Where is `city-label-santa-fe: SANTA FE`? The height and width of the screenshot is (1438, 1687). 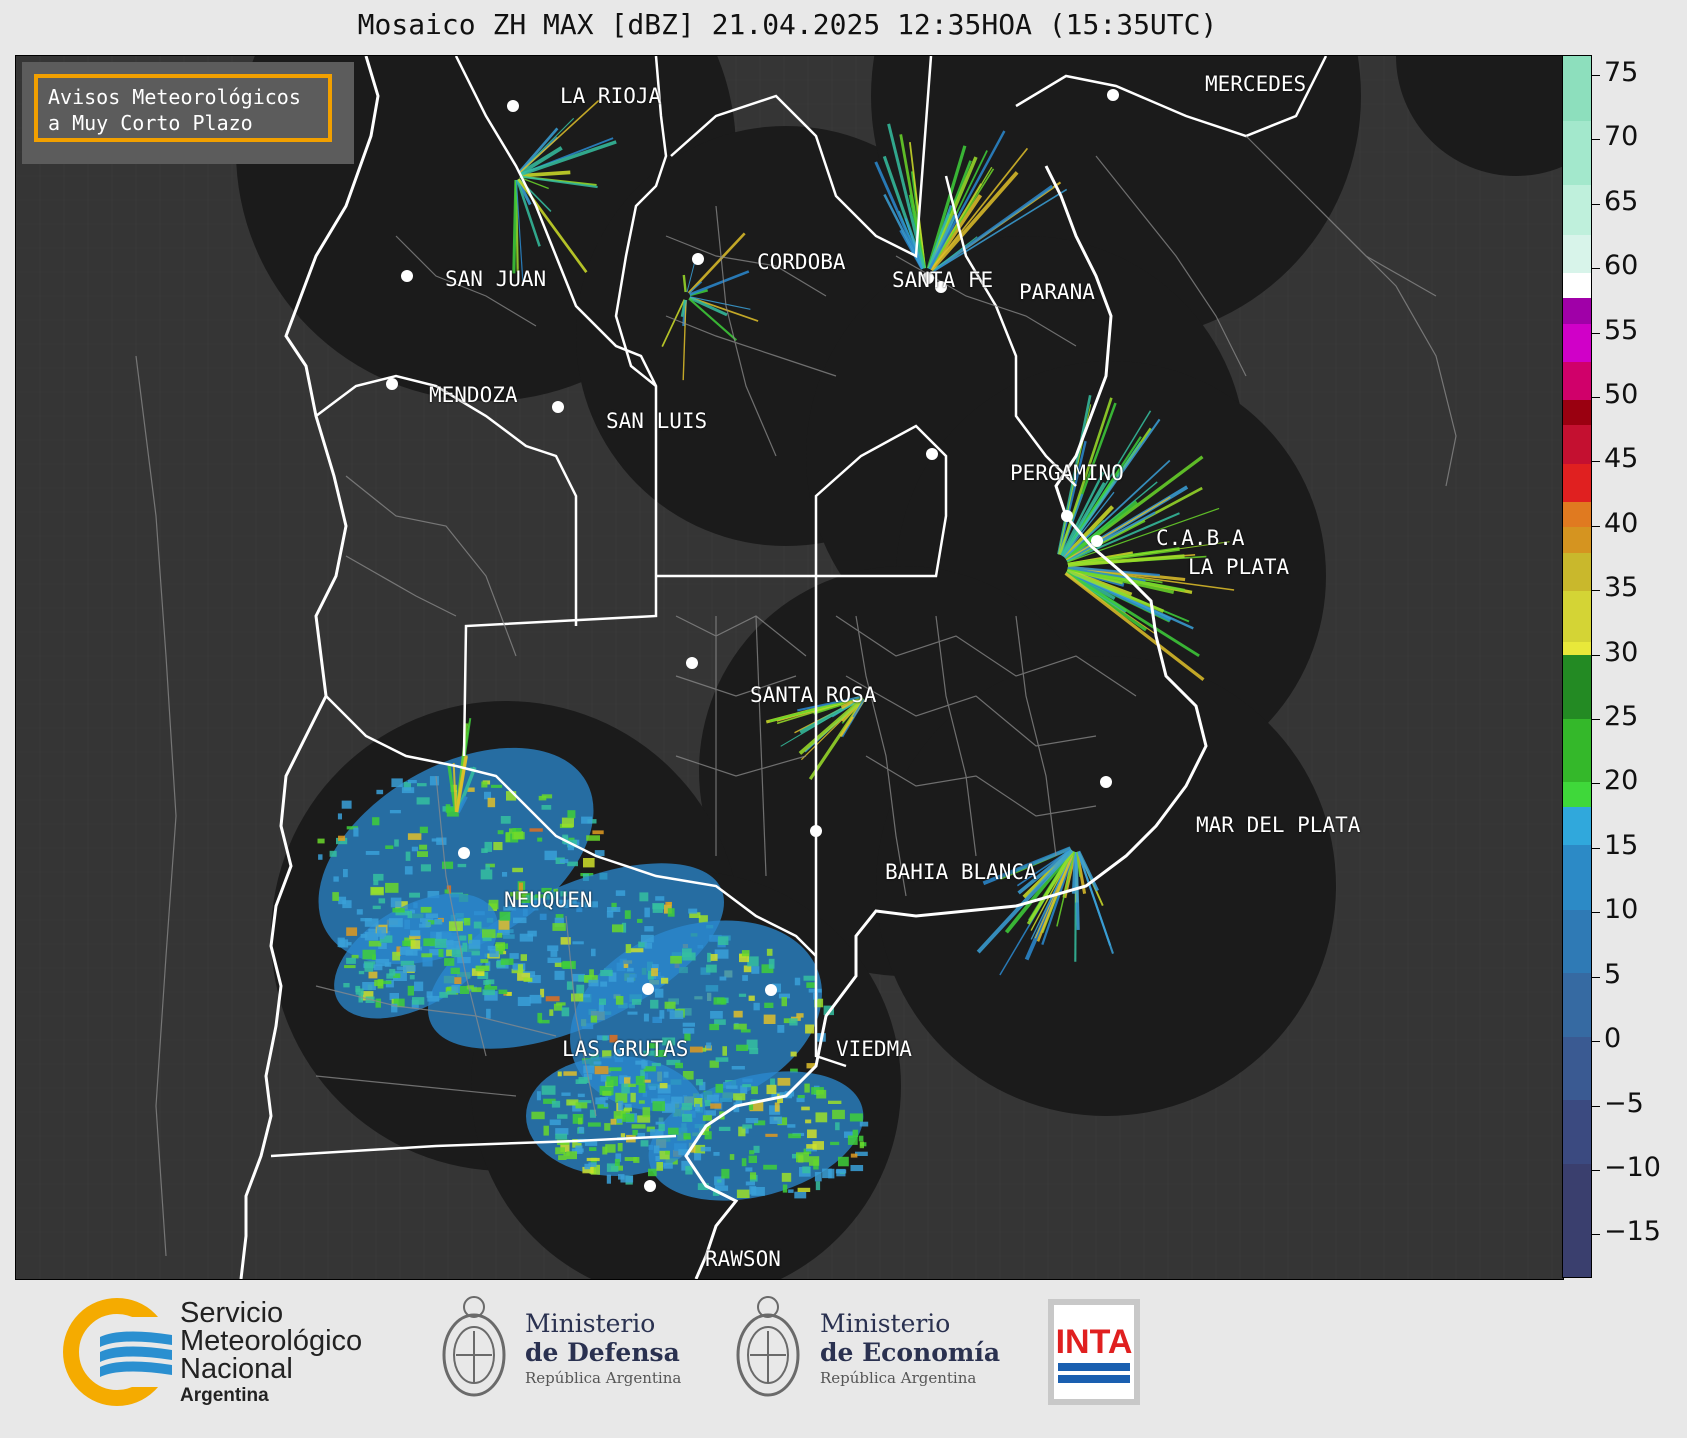 city-label-santa-fe: SANTA FE is located at coordinates (943, 280).